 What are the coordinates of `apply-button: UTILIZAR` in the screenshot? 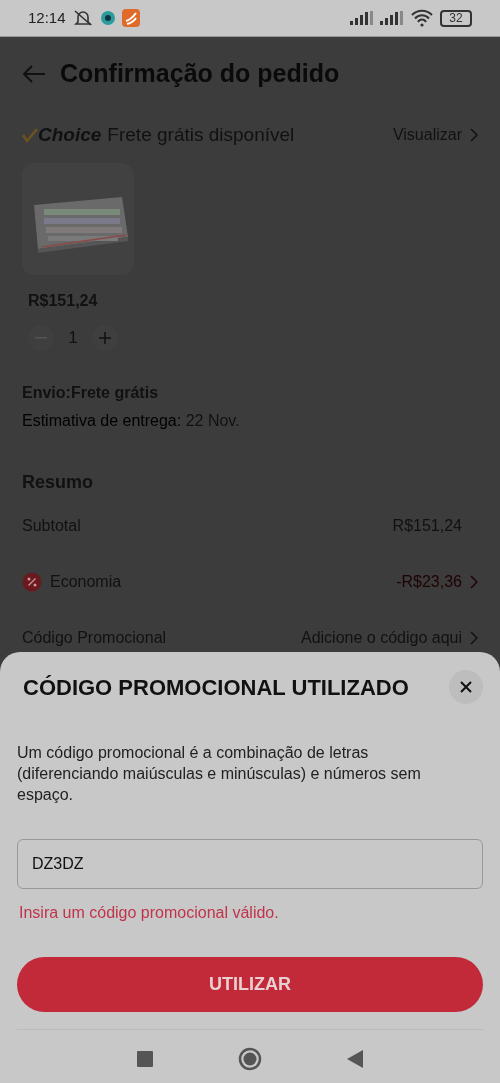 It's located at (250, 984).